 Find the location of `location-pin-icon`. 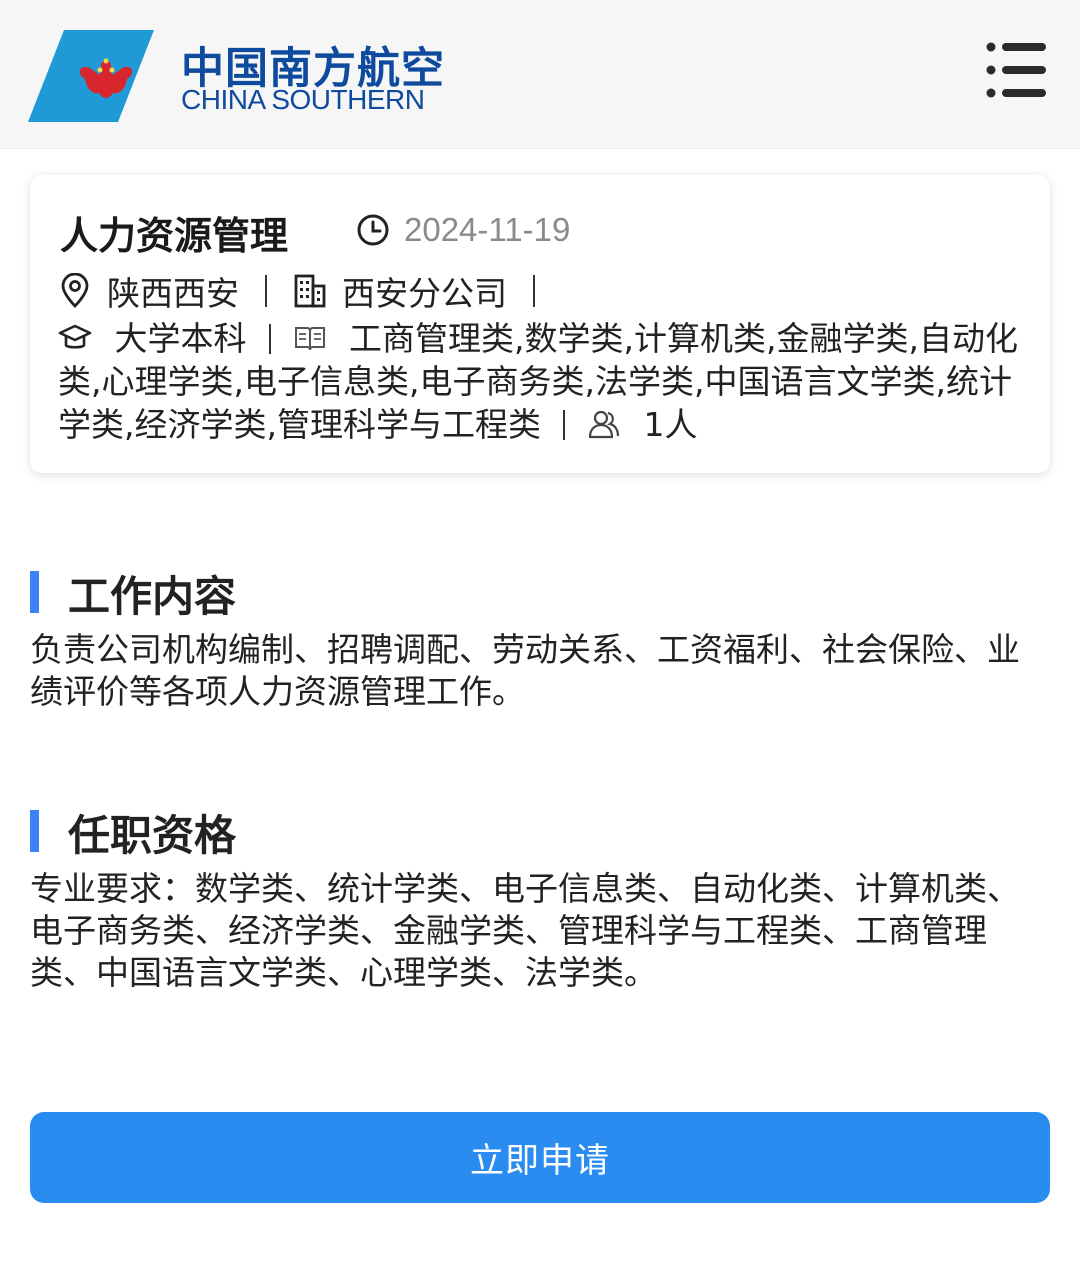

location-pin-icon is located at coordinates (75, 290).